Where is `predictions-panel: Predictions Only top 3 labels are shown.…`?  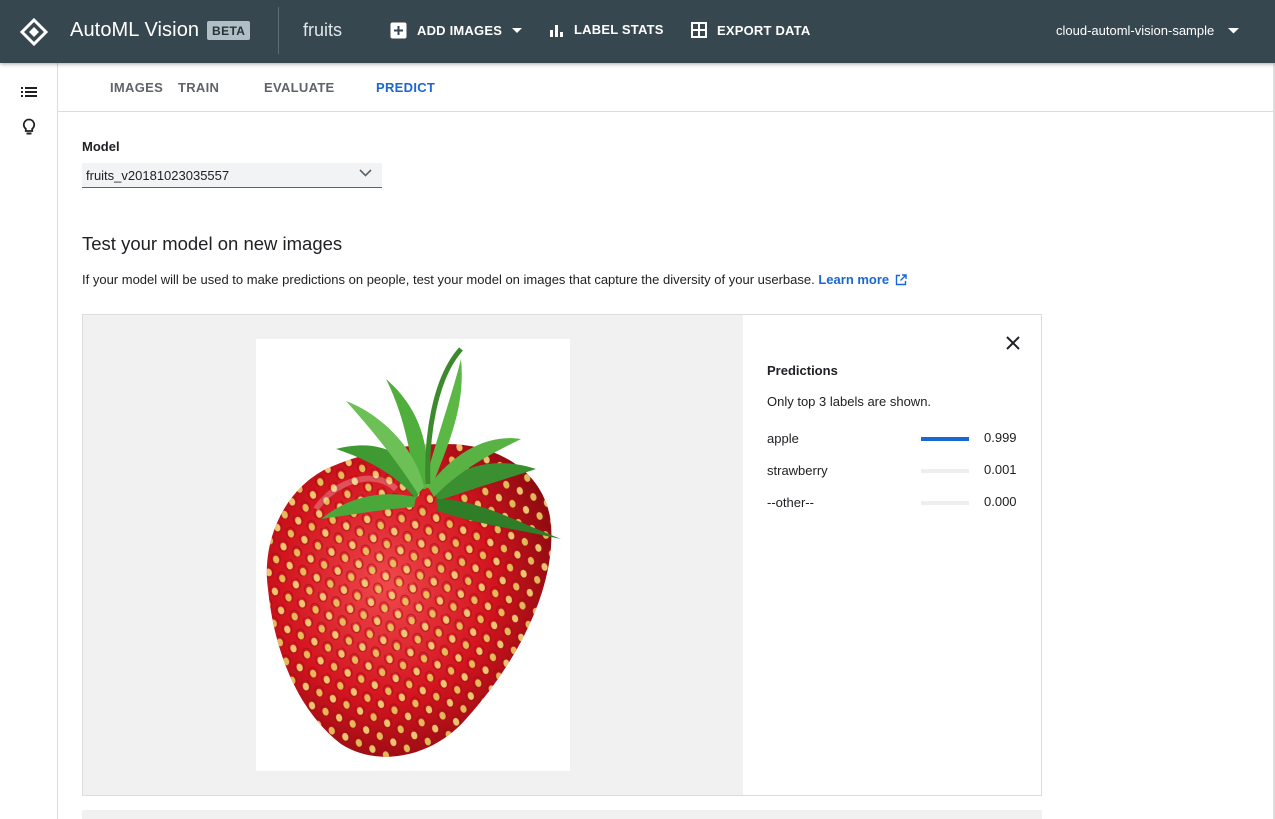 predictions-panel: Predictions Only top 3 labels are shown.… is located at coordinates (892, 555).